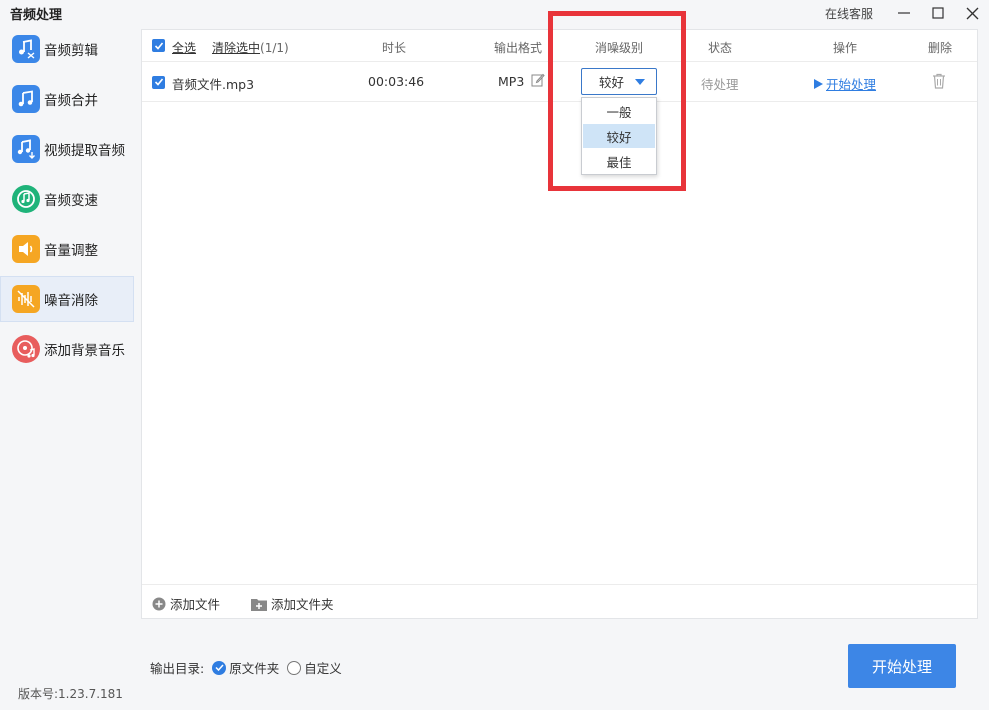 This screenshot has width=989, height=710. Describe the element at coordinates (159, 603) in the screenshot. I see `plus-circle-icon` at that location.